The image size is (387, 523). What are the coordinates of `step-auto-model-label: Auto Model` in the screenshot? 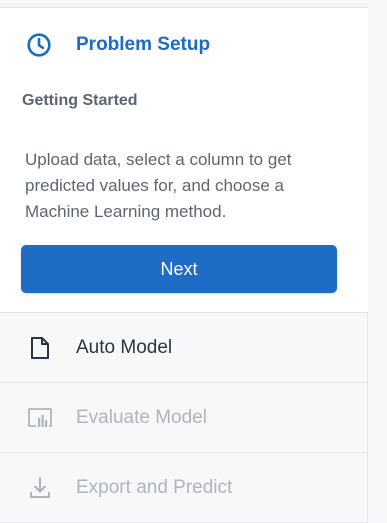 It's located at (124, 347).